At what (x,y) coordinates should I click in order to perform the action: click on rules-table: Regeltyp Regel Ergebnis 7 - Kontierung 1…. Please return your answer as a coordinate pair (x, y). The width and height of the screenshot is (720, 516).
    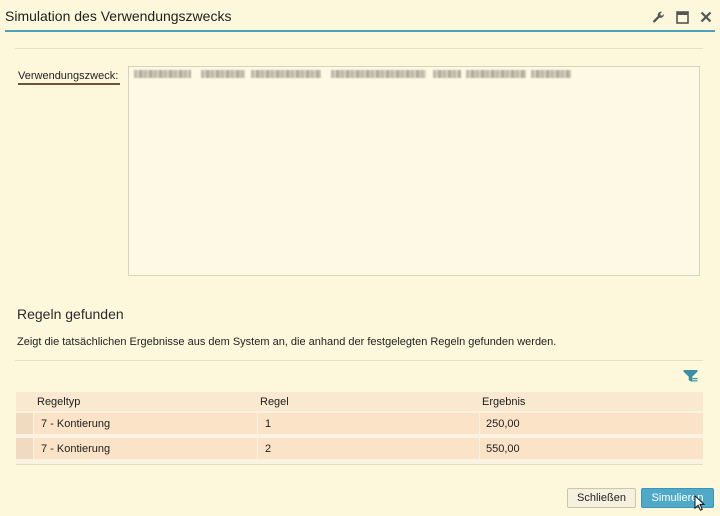
    Looking at the image, I should click on (359, 428).